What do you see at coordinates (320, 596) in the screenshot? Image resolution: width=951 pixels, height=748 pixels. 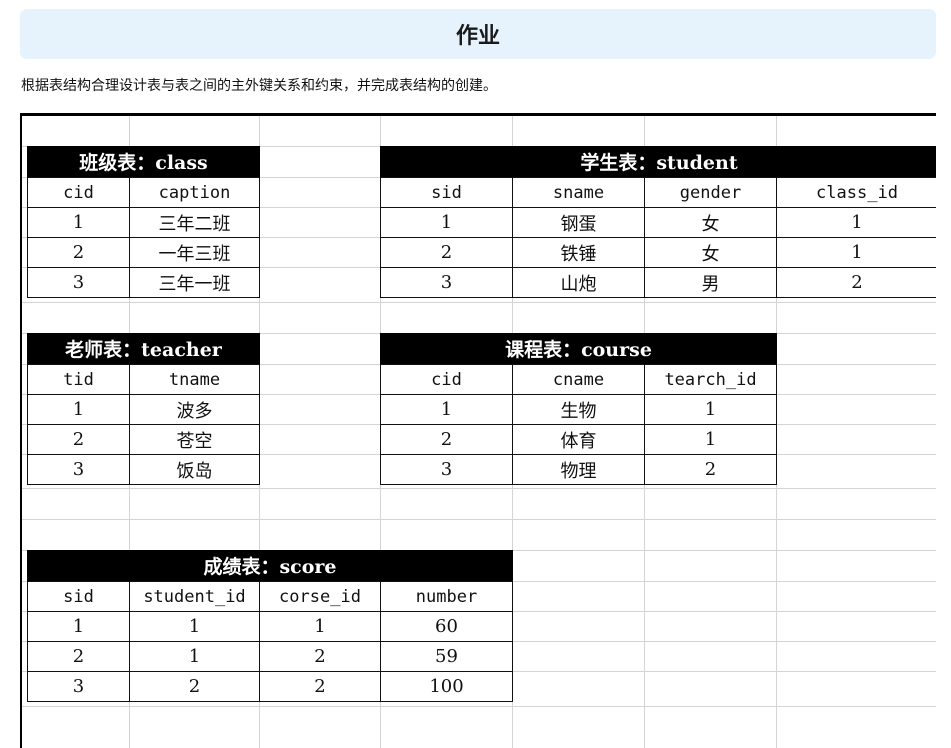 I see `score-col-header: corse_id` at bounding box center [320, 596].